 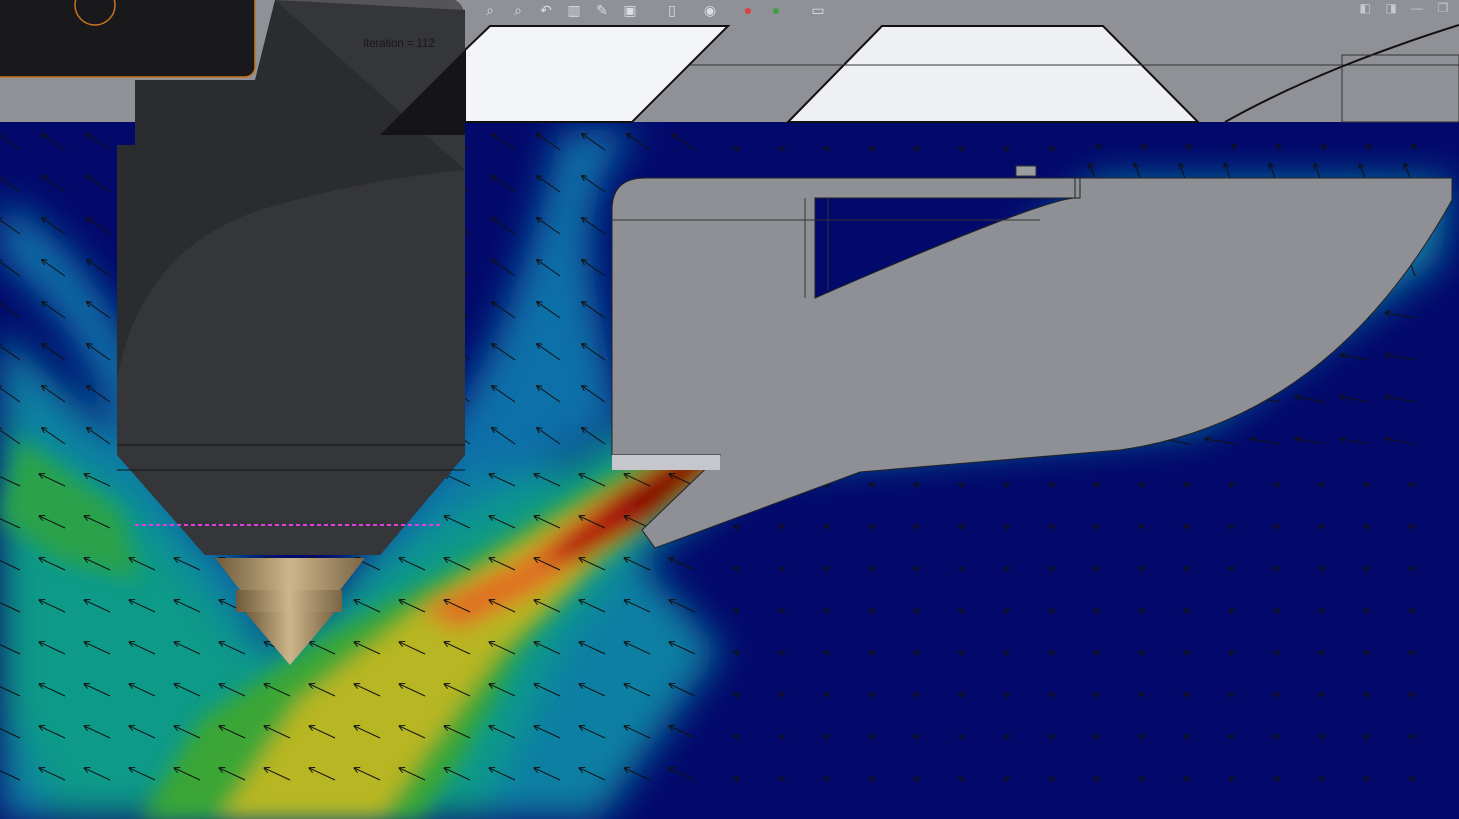 I want to click on scene-icon: ●, so click(x=776, y=10).